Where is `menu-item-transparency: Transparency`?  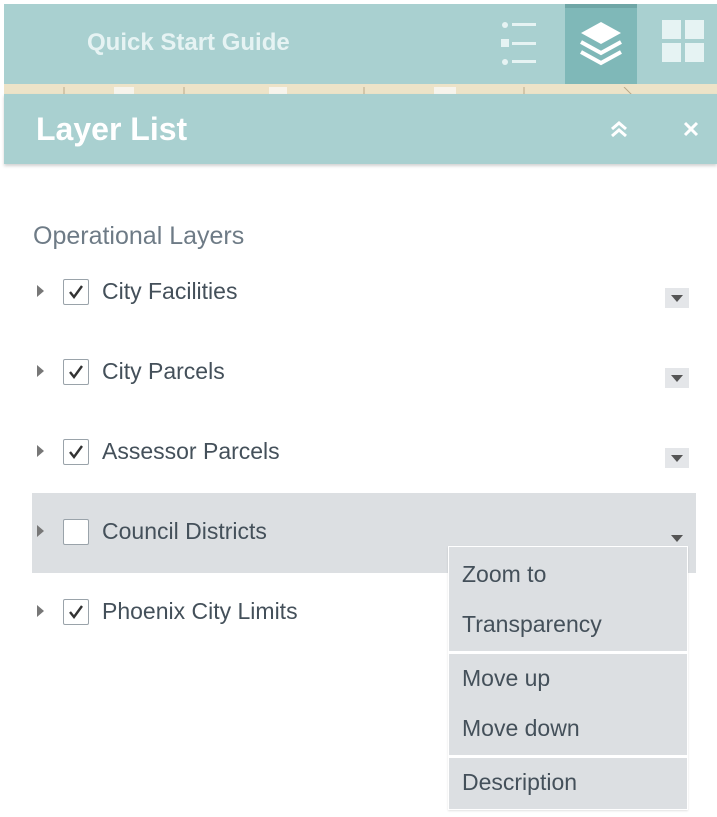
menu-item-transparency: Transparency is located at coordinates (532, 624).